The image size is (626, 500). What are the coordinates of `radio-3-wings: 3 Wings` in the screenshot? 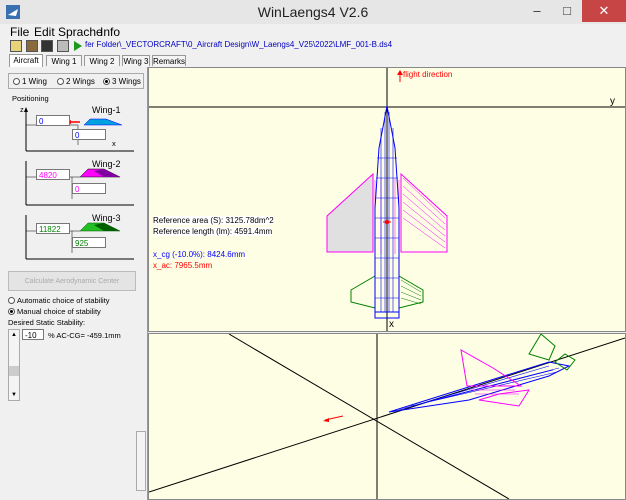 It's located at (122, 81).